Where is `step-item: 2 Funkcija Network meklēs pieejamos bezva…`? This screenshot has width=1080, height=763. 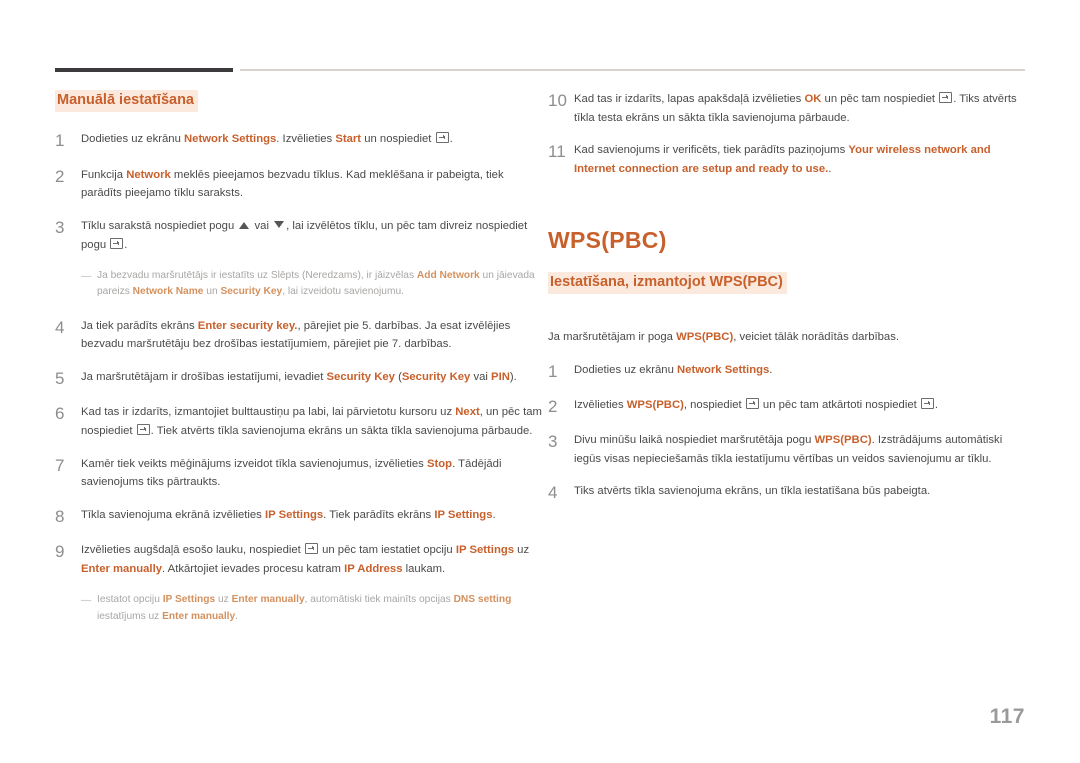 step-item: 2 Funkcija Network meklēs pieejamos bezva… is located at coordinates (300, 184).